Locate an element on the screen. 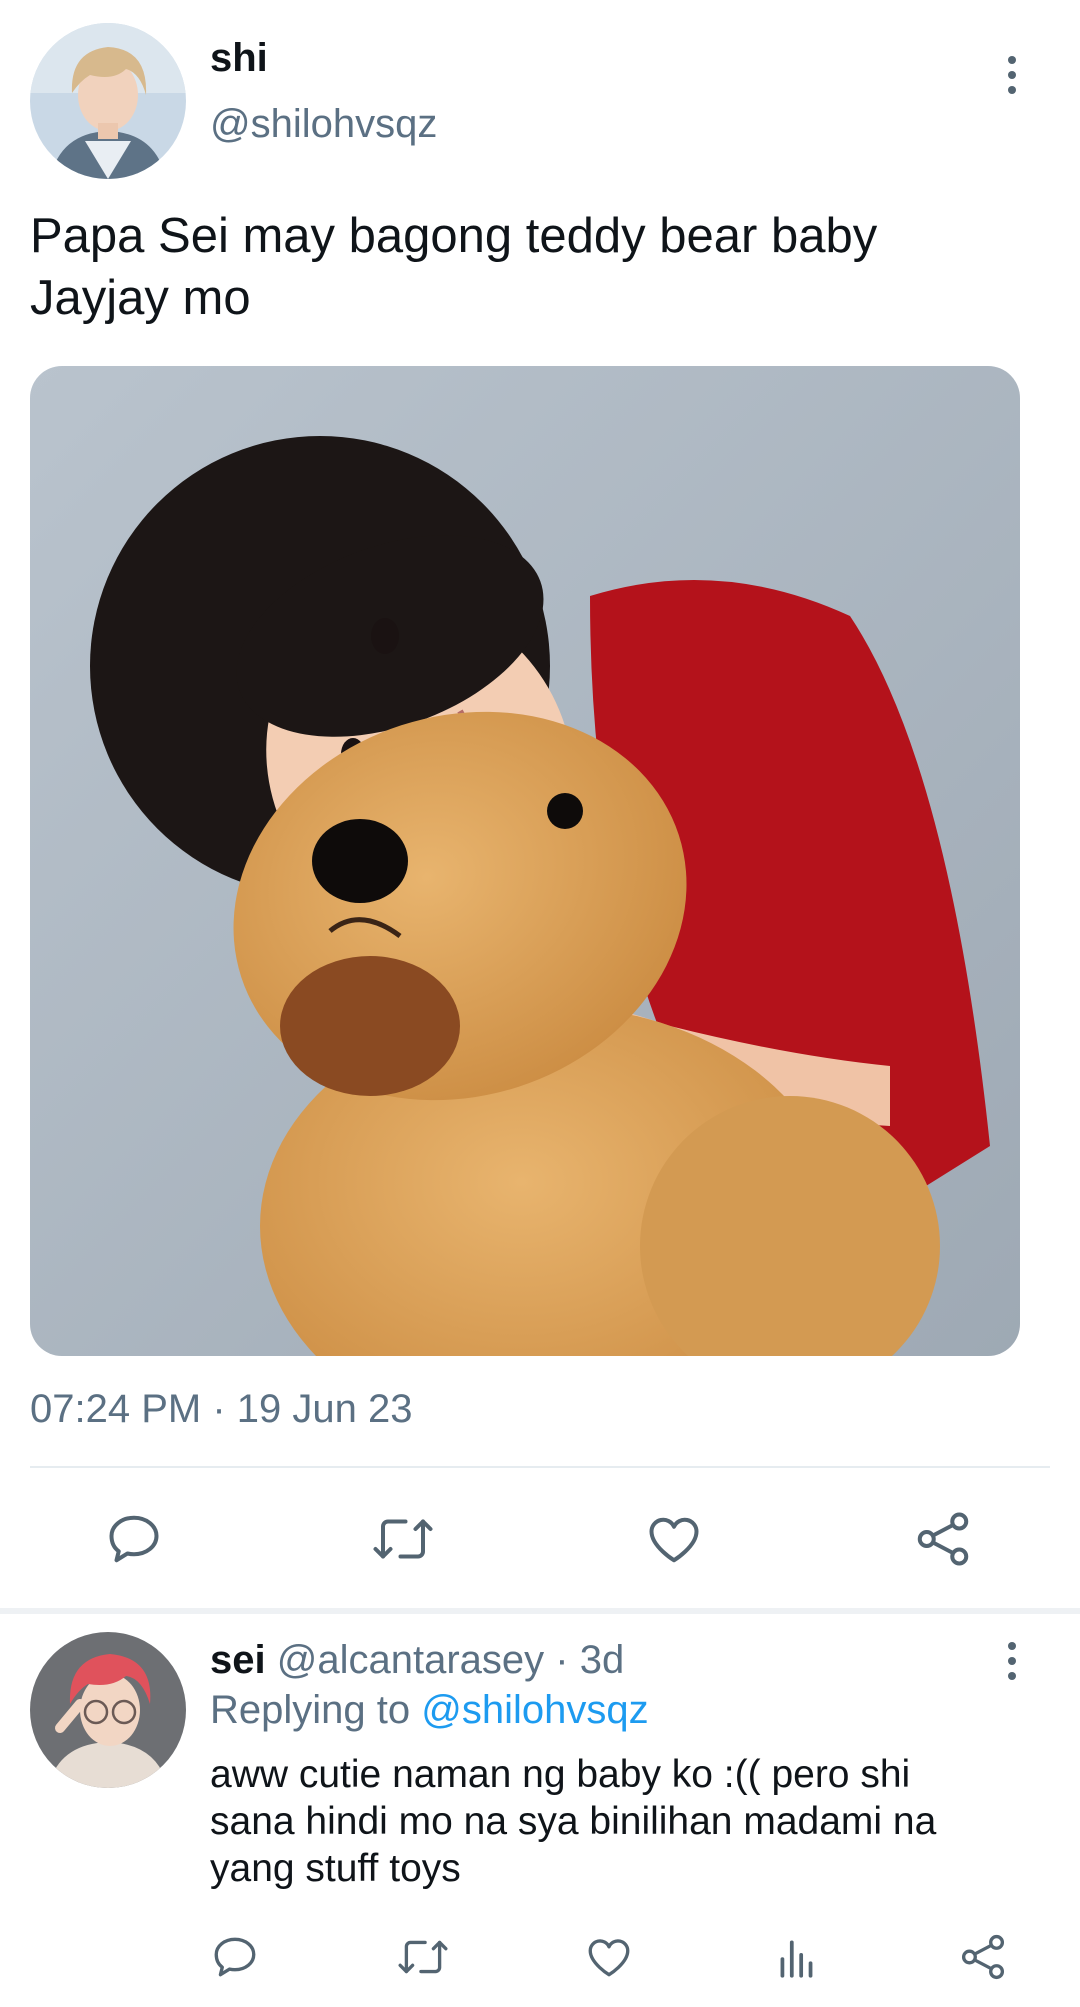 Image resolution: width=1080 pixels, height=2007 pixels. reply-author-avatar is located at coordinates (108, 1710).